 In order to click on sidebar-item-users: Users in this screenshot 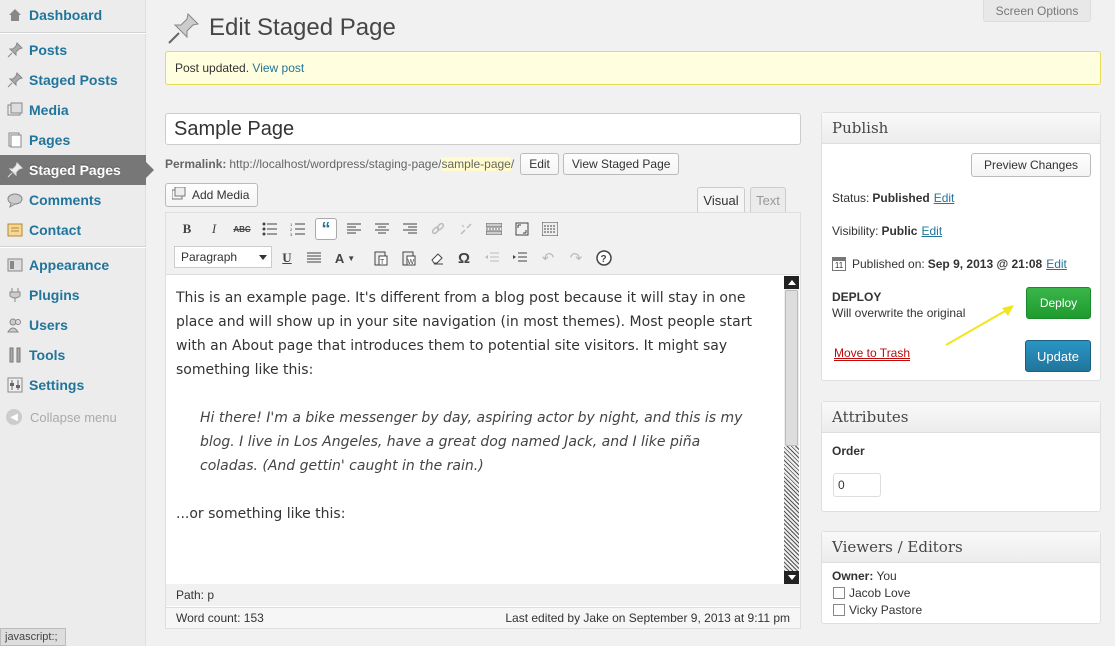, I will do `click(73, 325)`.